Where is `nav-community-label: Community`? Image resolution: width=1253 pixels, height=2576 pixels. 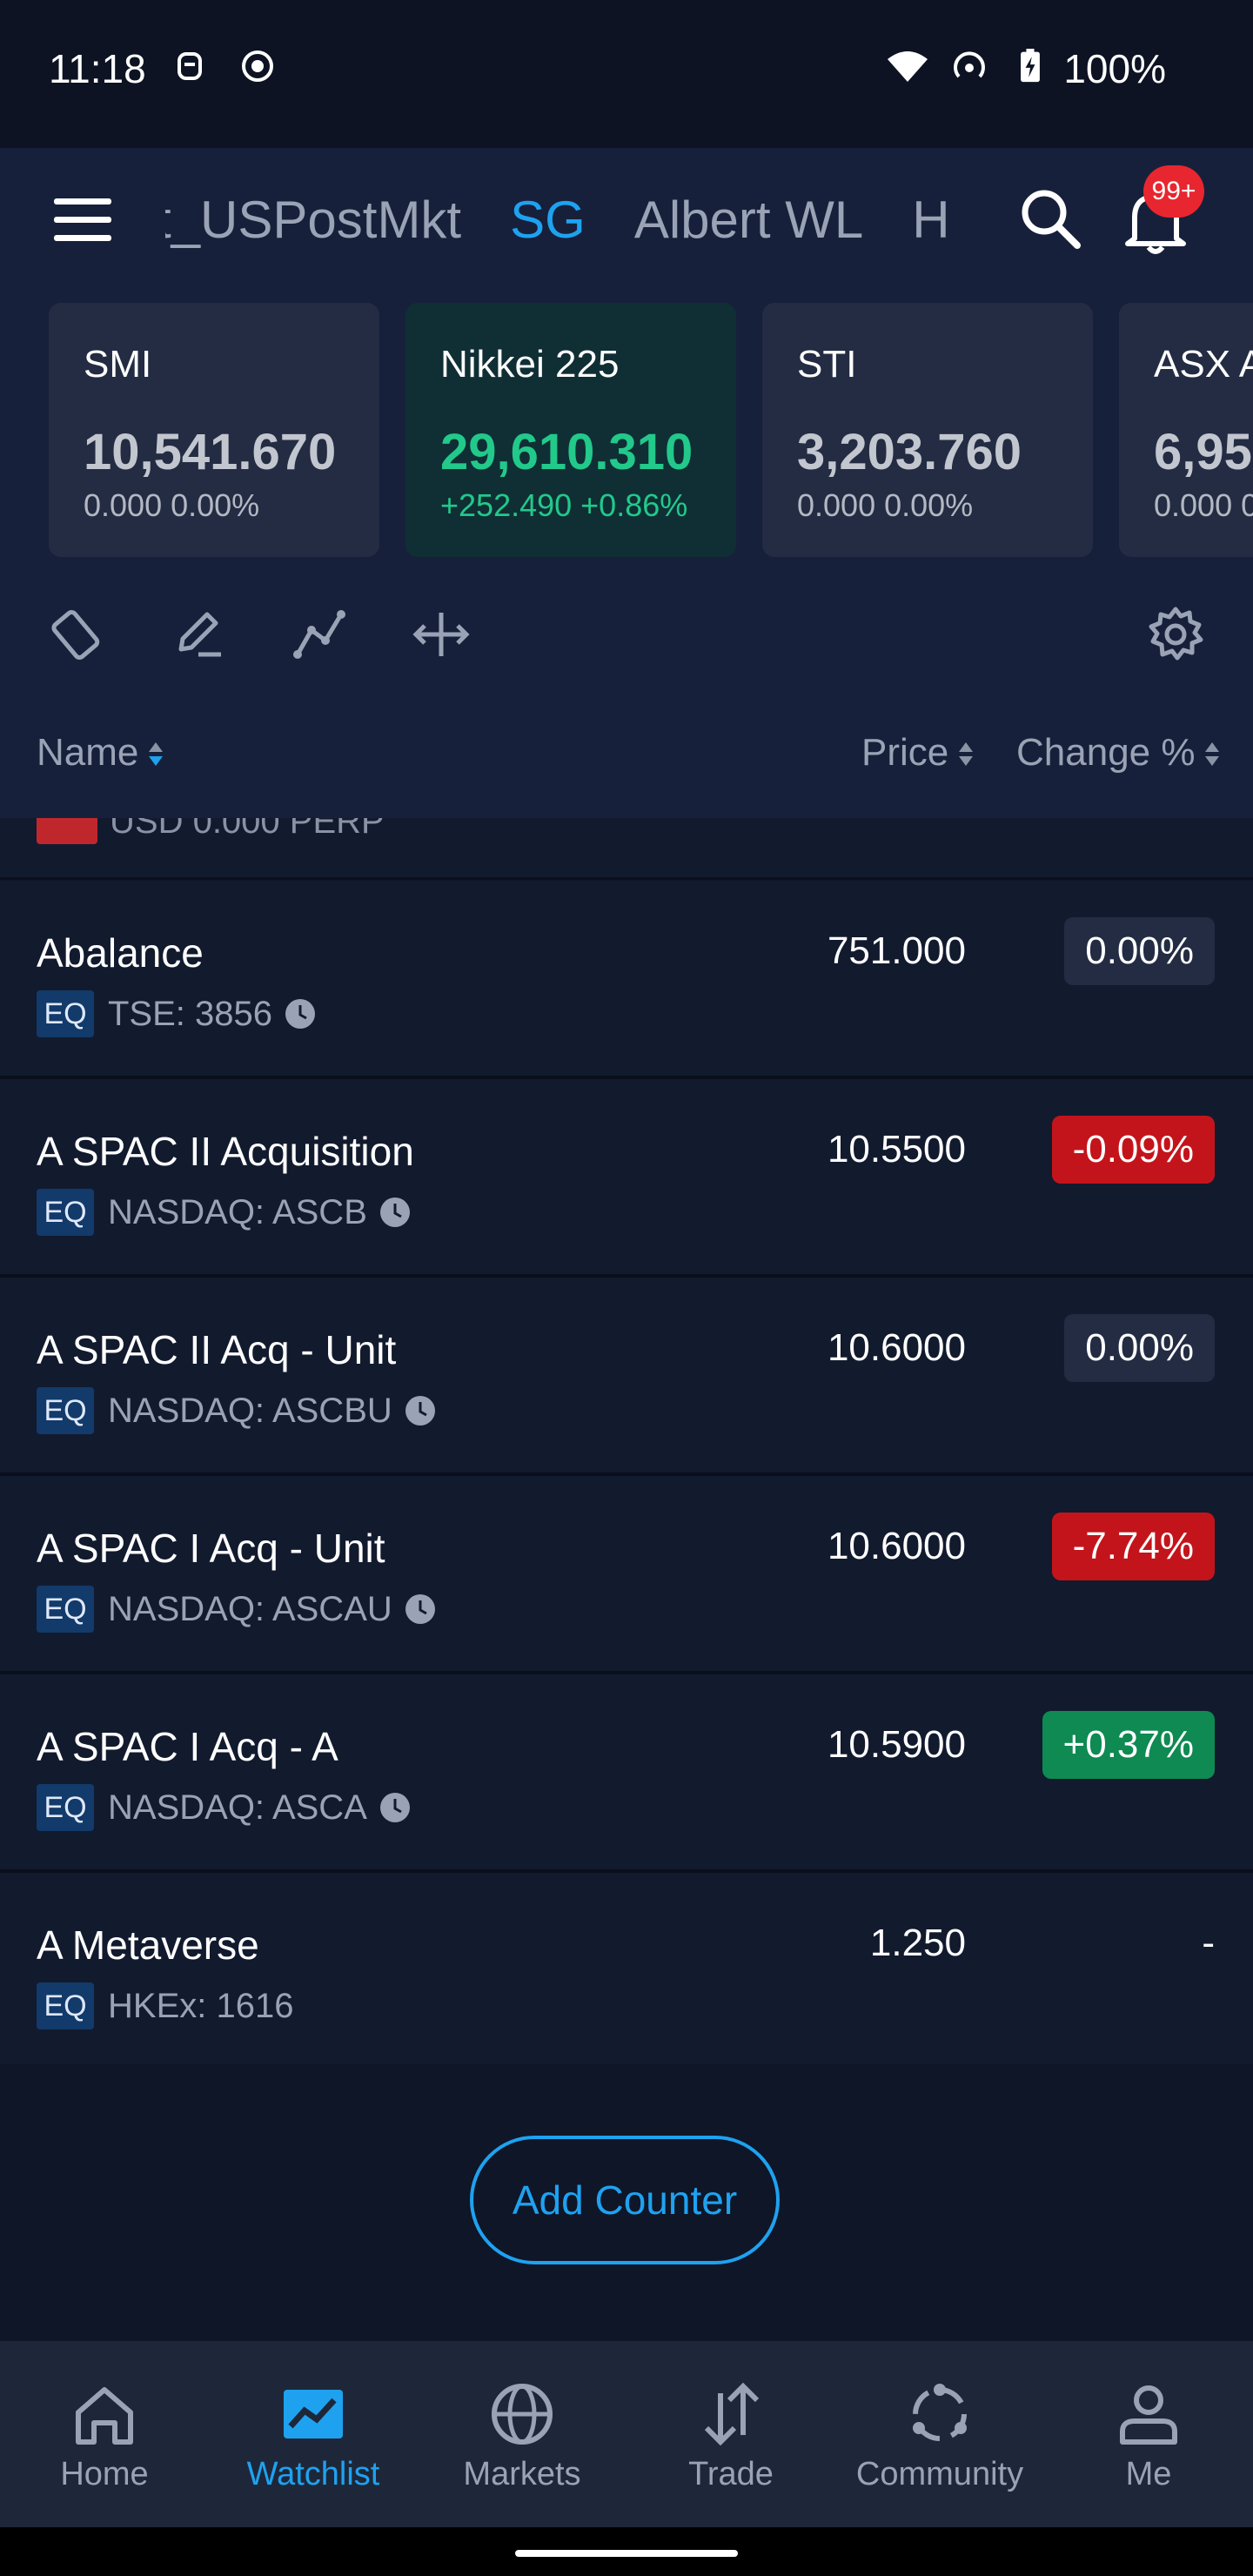 nav-community-label: Community is located at coordinates (939, 2474).